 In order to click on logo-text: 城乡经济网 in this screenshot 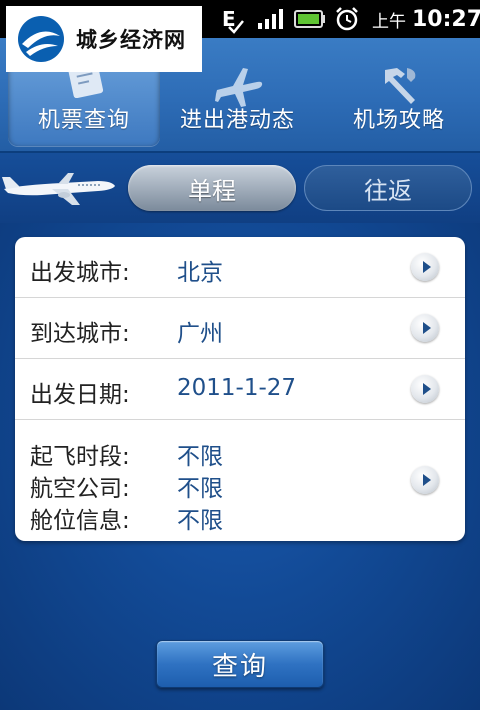, I will do `click(131, 40)`.